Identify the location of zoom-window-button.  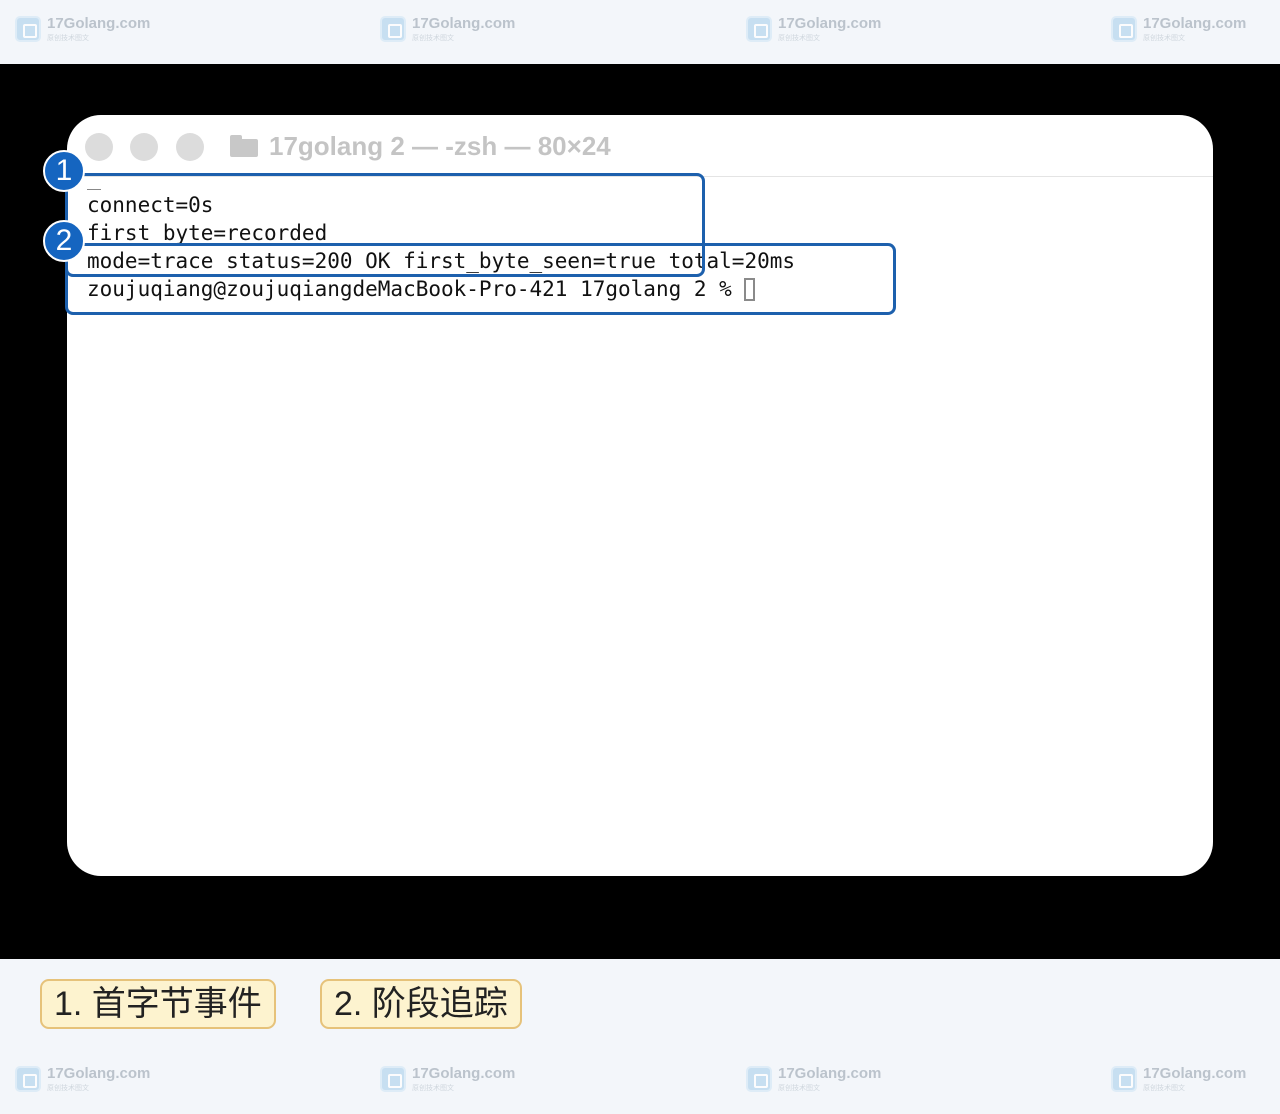
(190, 147).